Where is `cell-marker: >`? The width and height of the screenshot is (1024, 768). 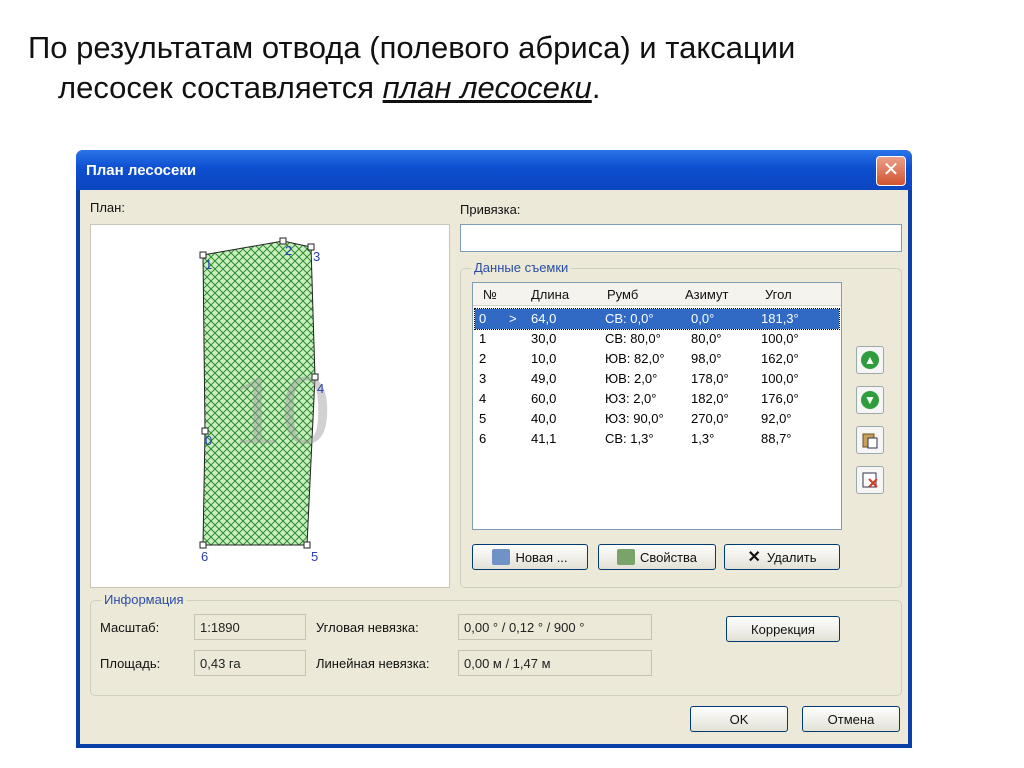 cell-marker: > is located at coordinates (513, 318).